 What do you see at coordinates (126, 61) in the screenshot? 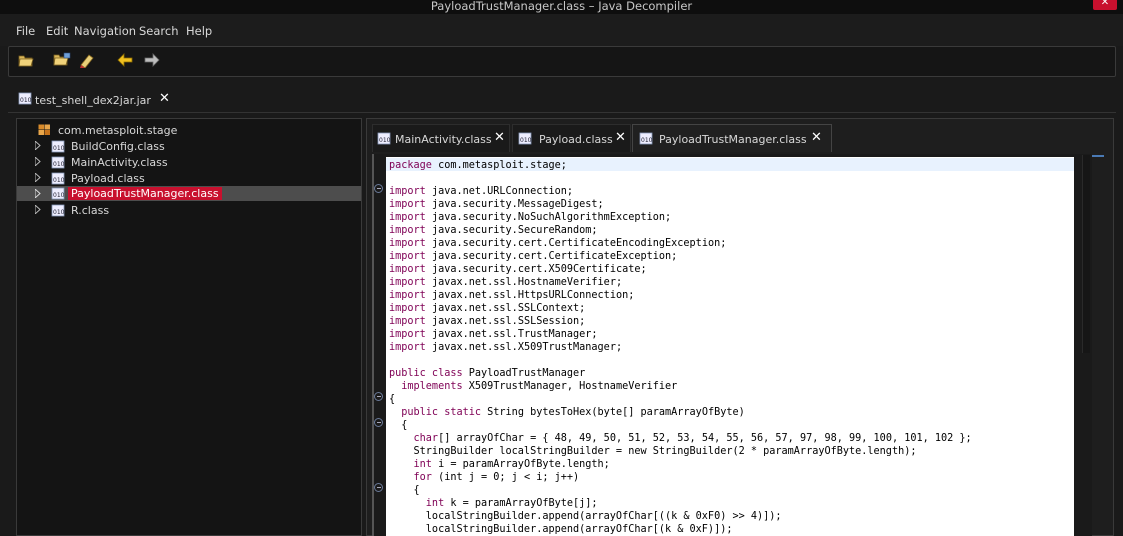
I see `back-arrow-icon` at bounding box center [126, 61].